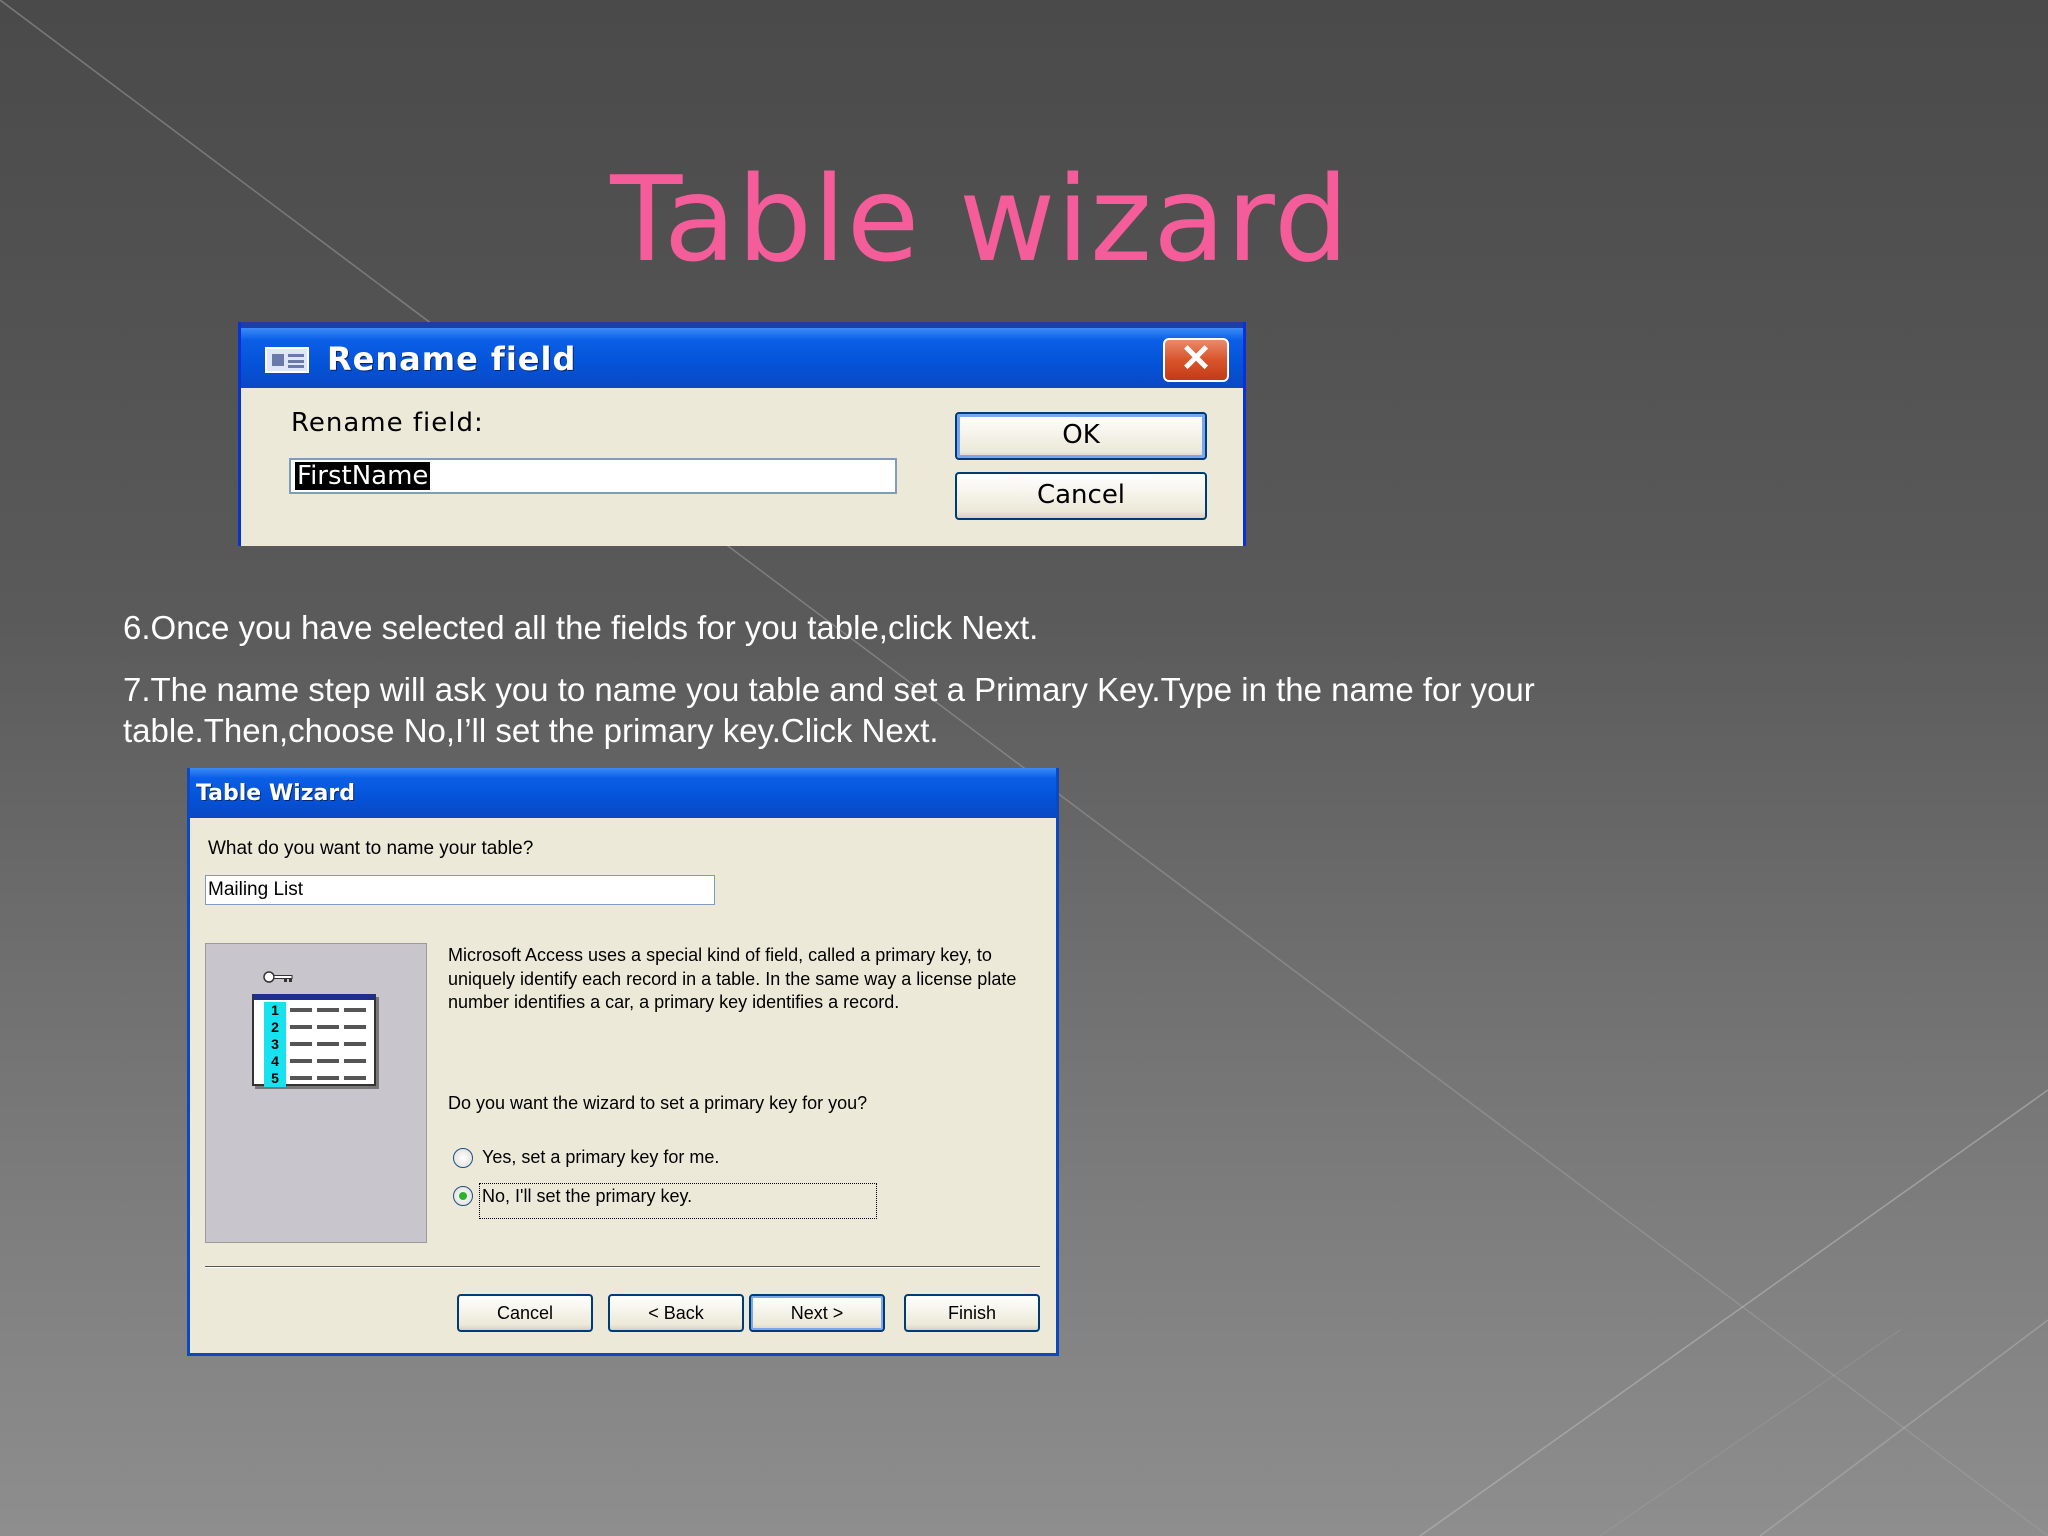  I want to click on ok-button: OK, so click(1081, 436).